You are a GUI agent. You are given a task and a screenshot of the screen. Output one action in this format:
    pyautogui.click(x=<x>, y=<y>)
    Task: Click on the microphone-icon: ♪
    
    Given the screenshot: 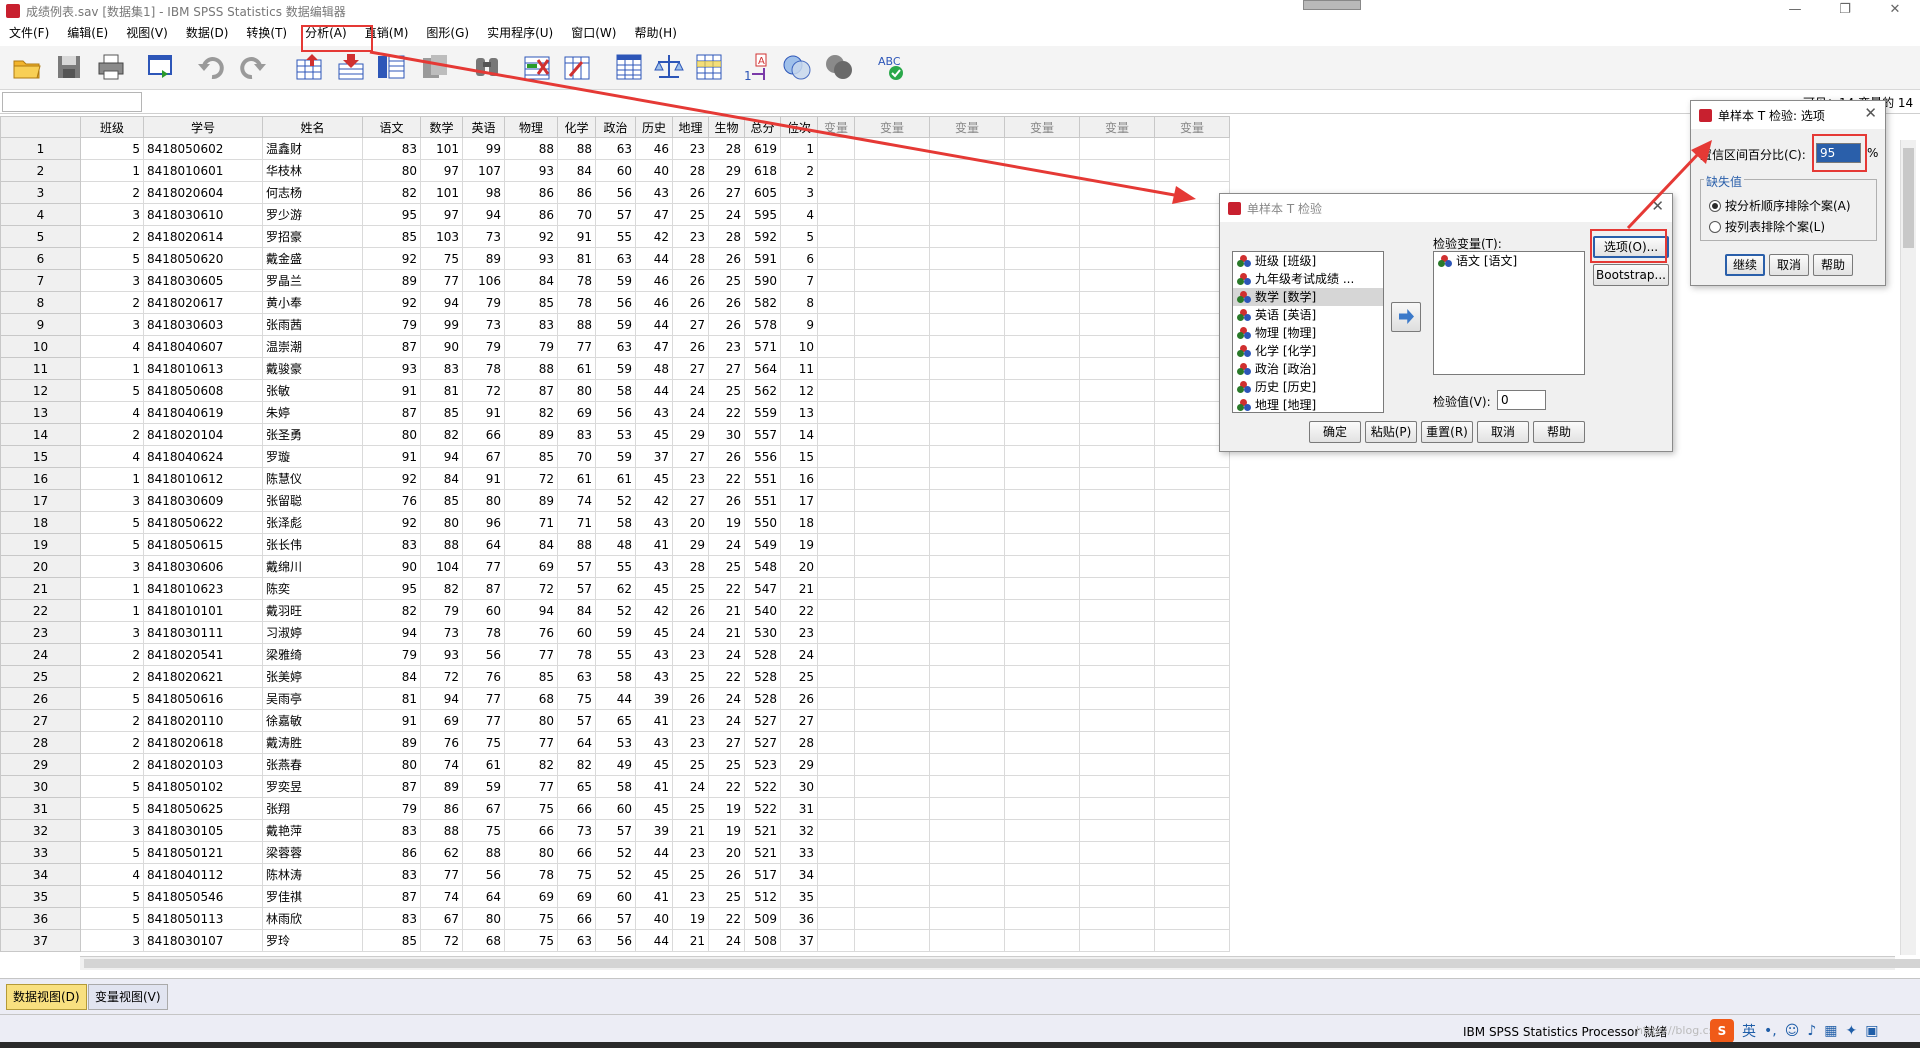 What is the action you would take?
    pyautogui.click(x=1811, y=1031)
    